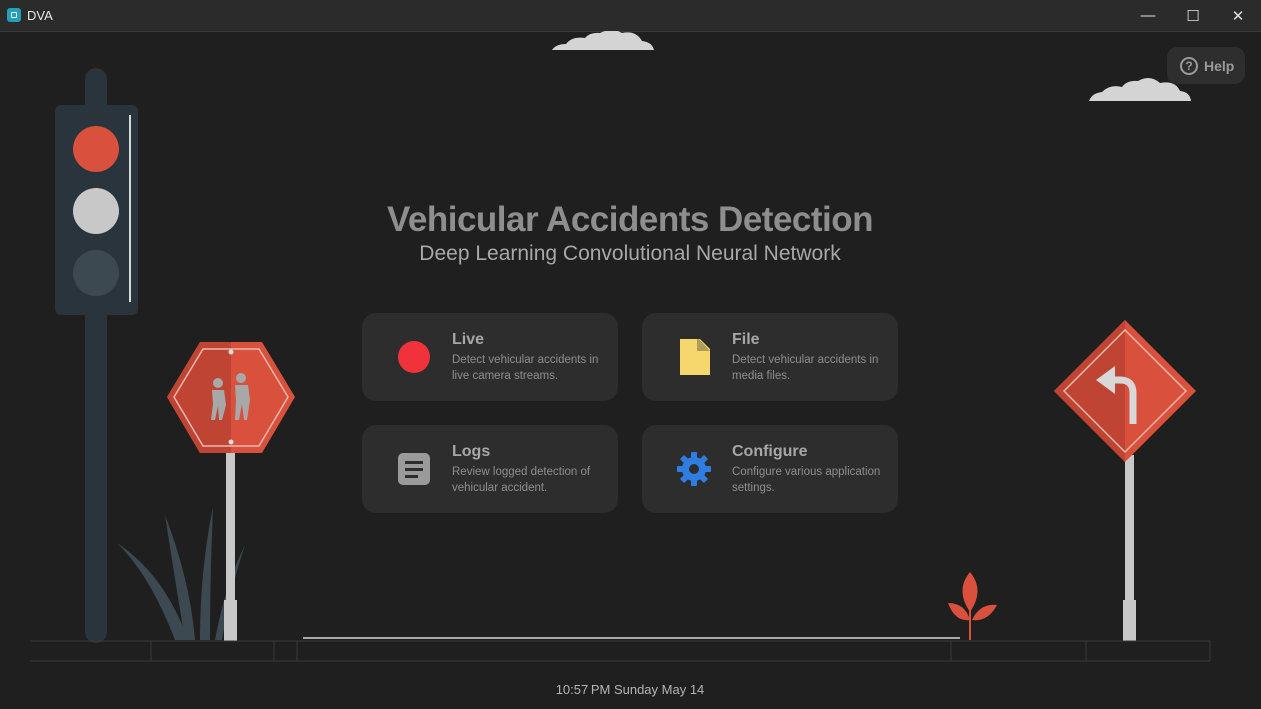 Image resolution: width=1261 pixels, height=709 pixels. Describe the element at coordinates (694, 469) in the screenshot. I see `gear-icon` at that location.